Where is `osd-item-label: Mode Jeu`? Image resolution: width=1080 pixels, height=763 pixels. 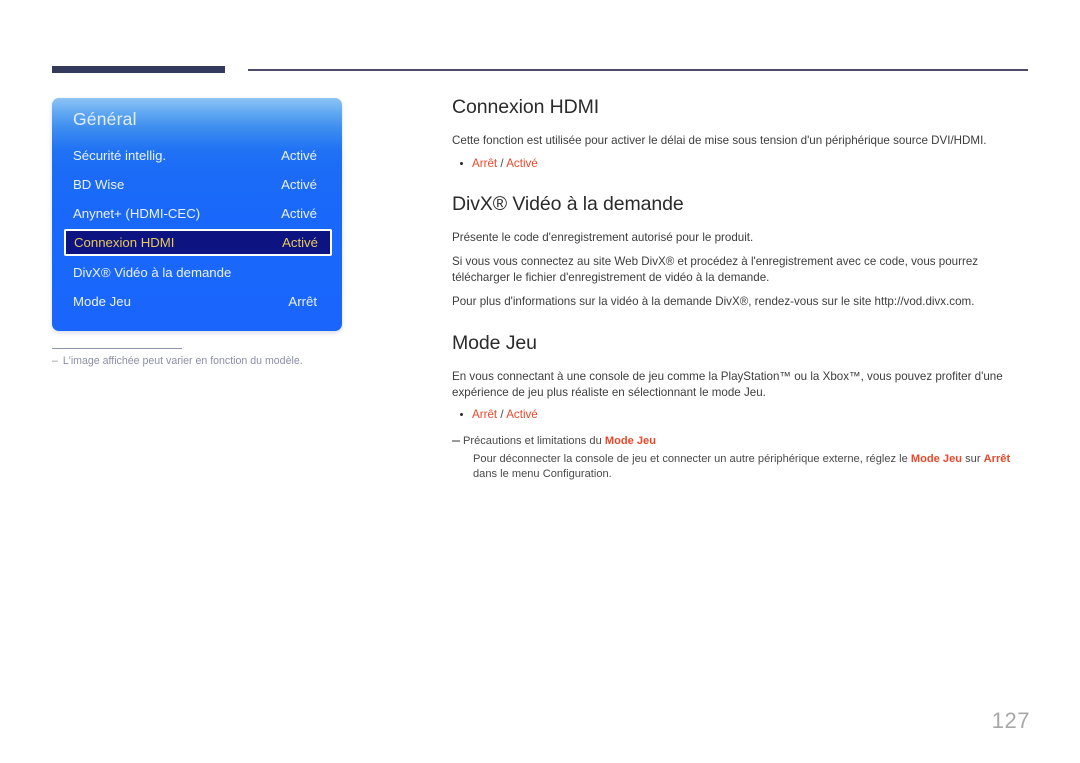
osd-item-label: Mode Jeu is located at coordinates (102, 301).